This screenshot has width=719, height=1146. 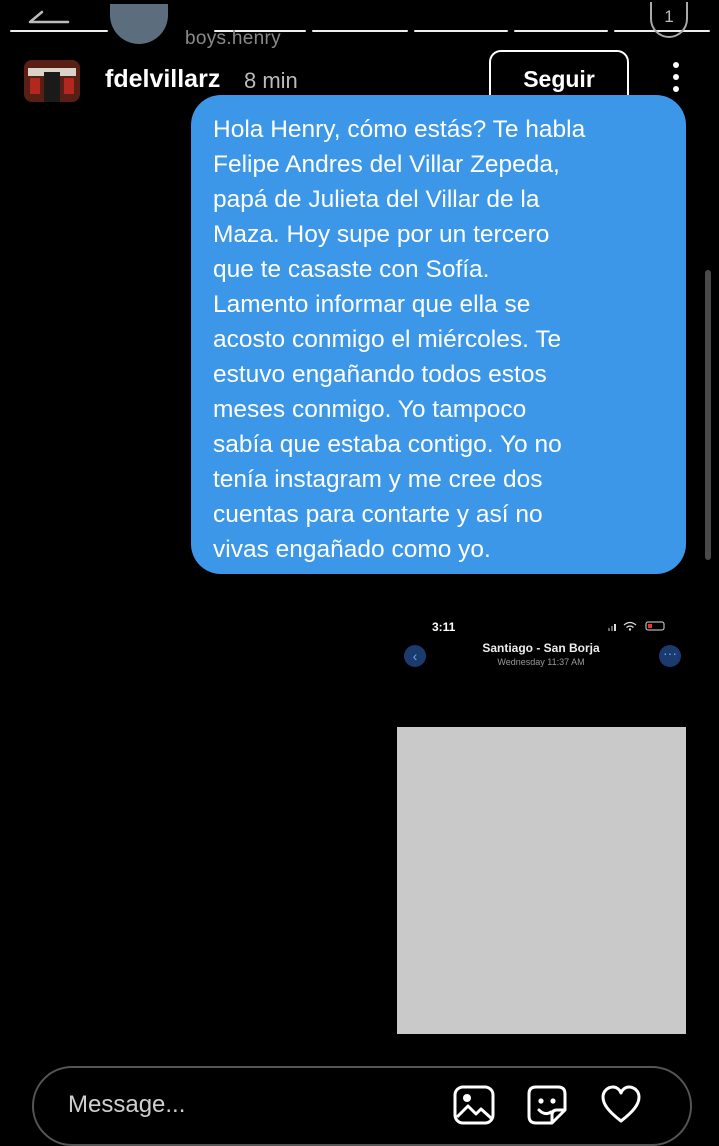 I want to click on sticker-icon, so click(x=547, y=1105).